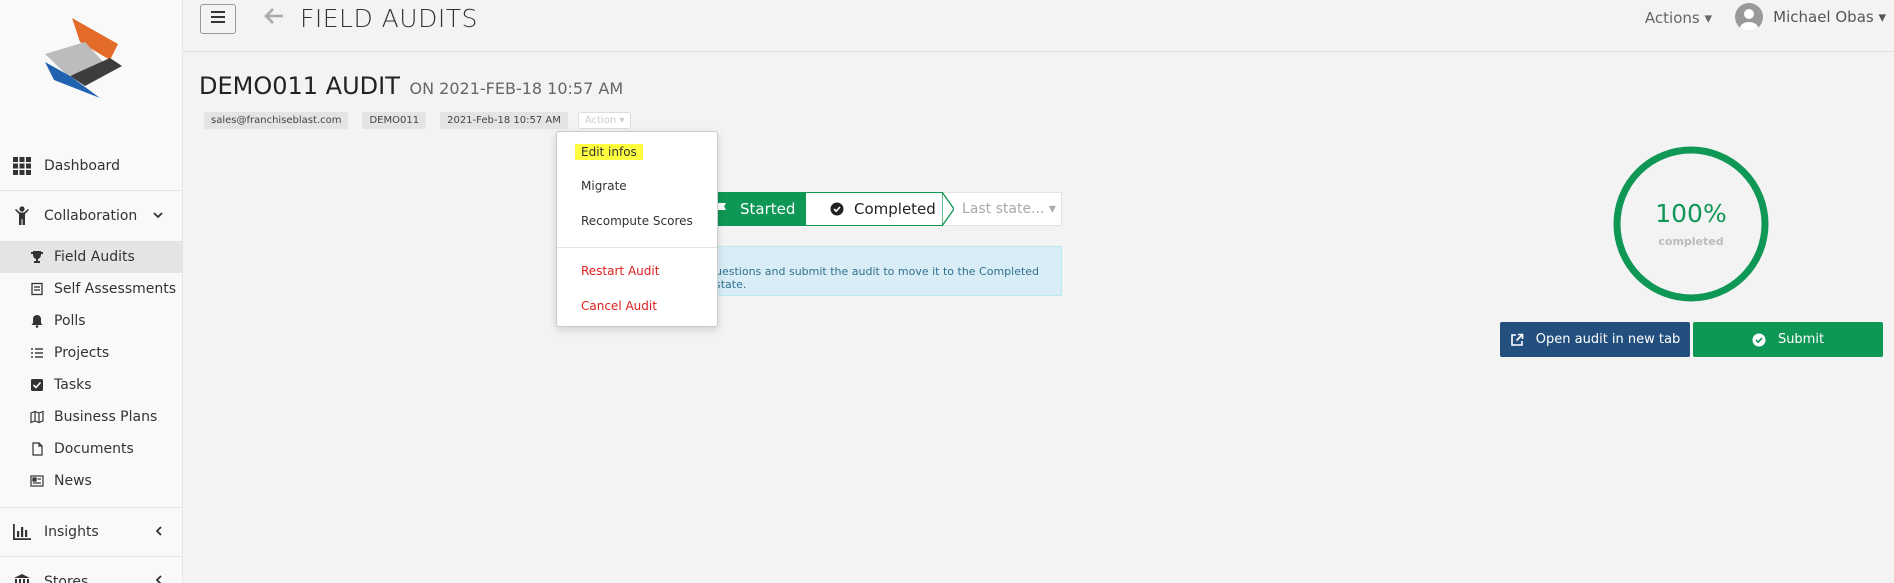  I want to click on sidebar-item-label: Collaboration, so click(91, 216).